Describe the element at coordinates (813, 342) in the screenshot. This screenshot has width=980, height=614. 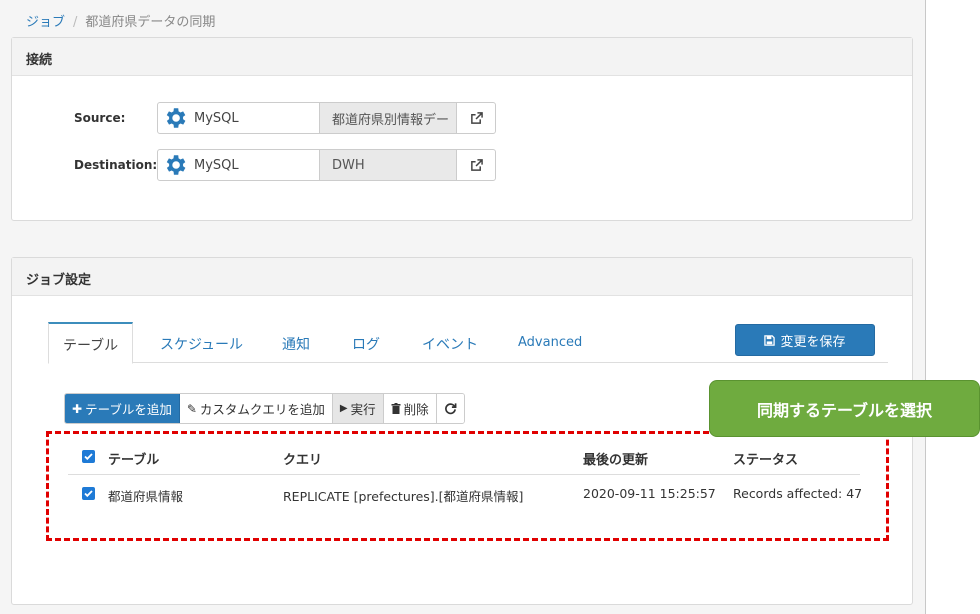
I see `save-changes-label: 変更を保存` at that location.